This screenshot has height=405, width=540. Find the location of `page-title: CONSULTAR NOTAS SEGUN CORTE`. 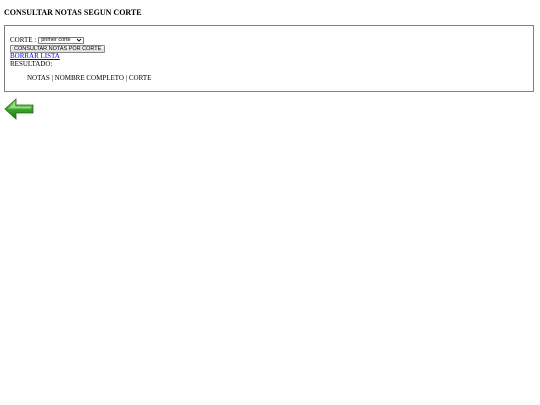

page-title: CONSULTAR NOTAS SEGUN CORTE is located at coordinates (73, 12).